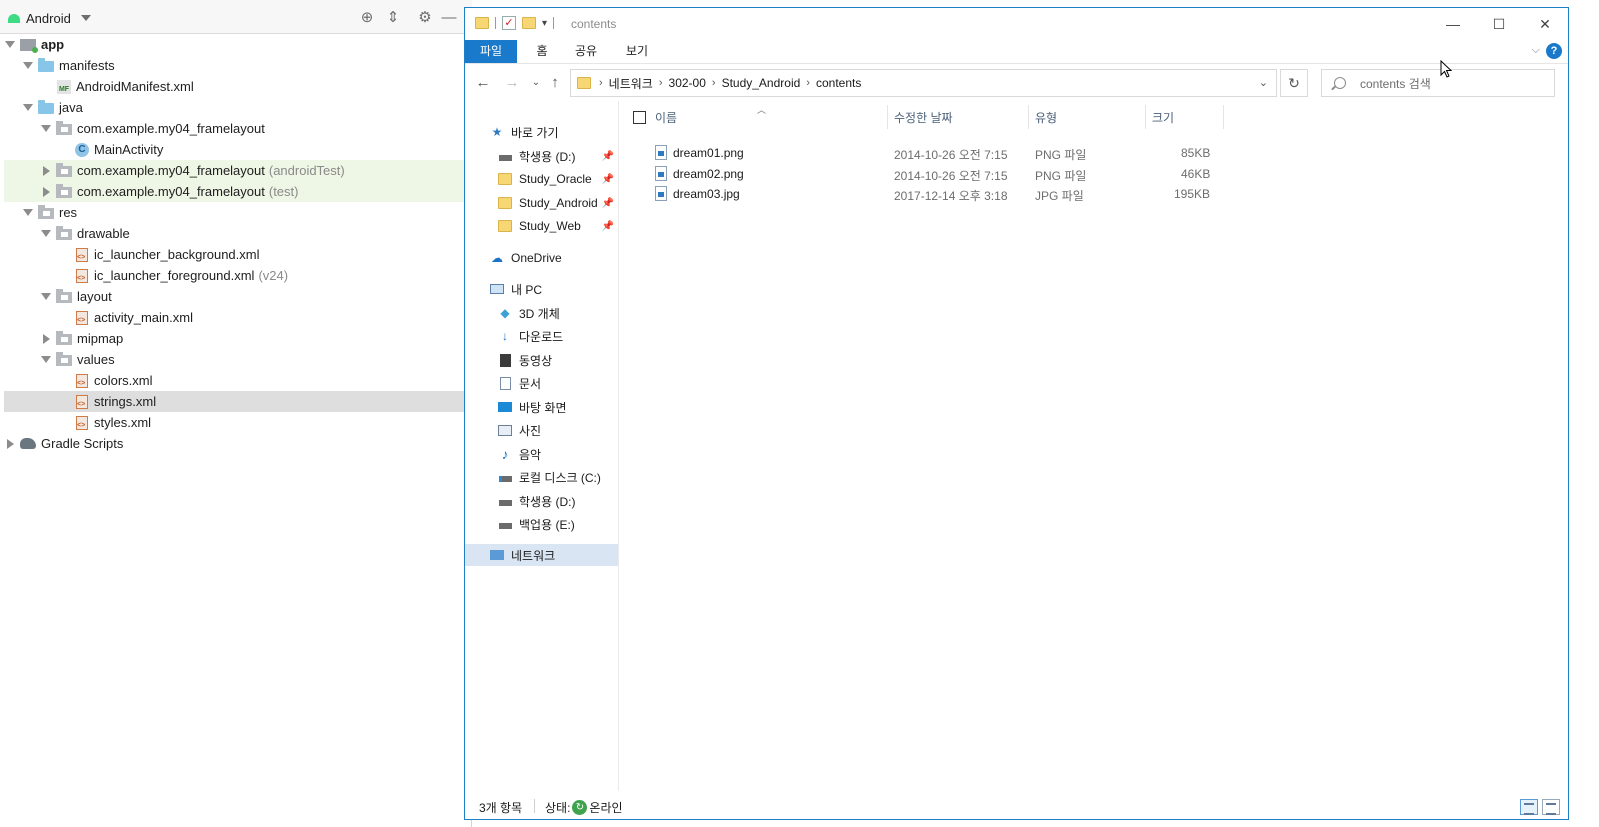 Image resolution: width=1599 pixels, height=827 pixels. I want to click on nav-videos: 동영상, so click(541, 360).